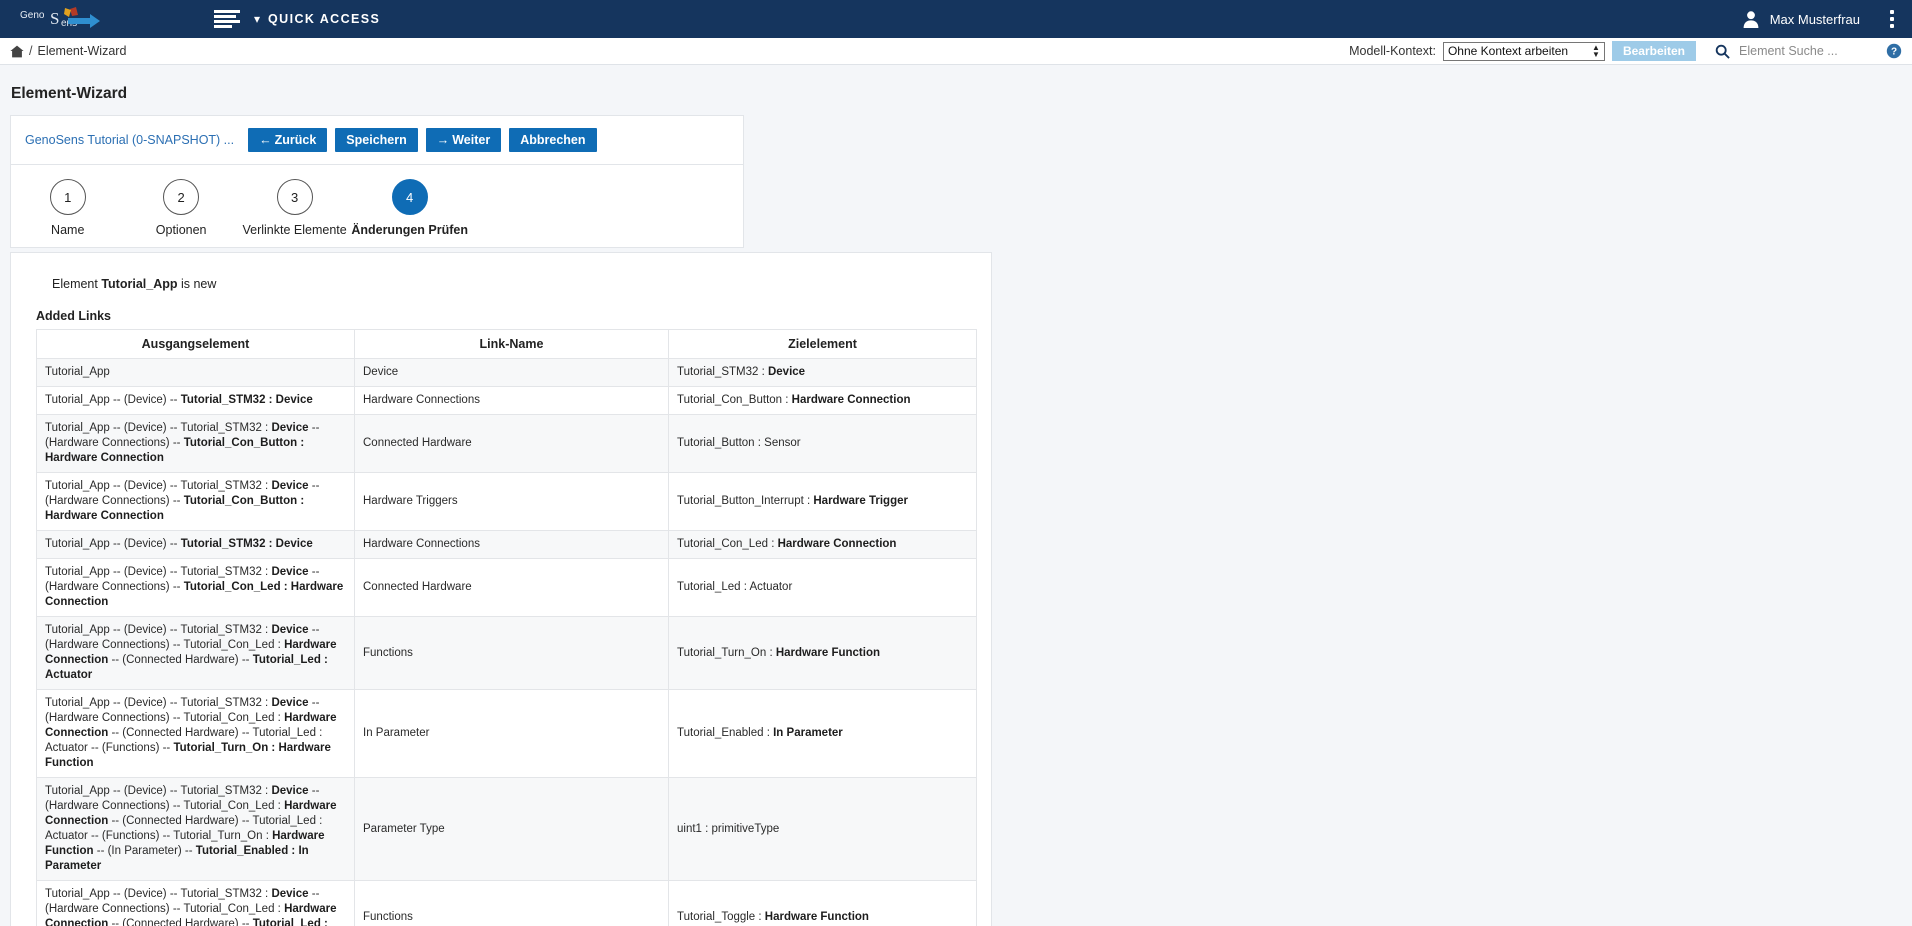  What do you see at coordinates (1892, 19) in the screenshot?
I see `kebab-menu-icon` at bounding box center [1892, 19].